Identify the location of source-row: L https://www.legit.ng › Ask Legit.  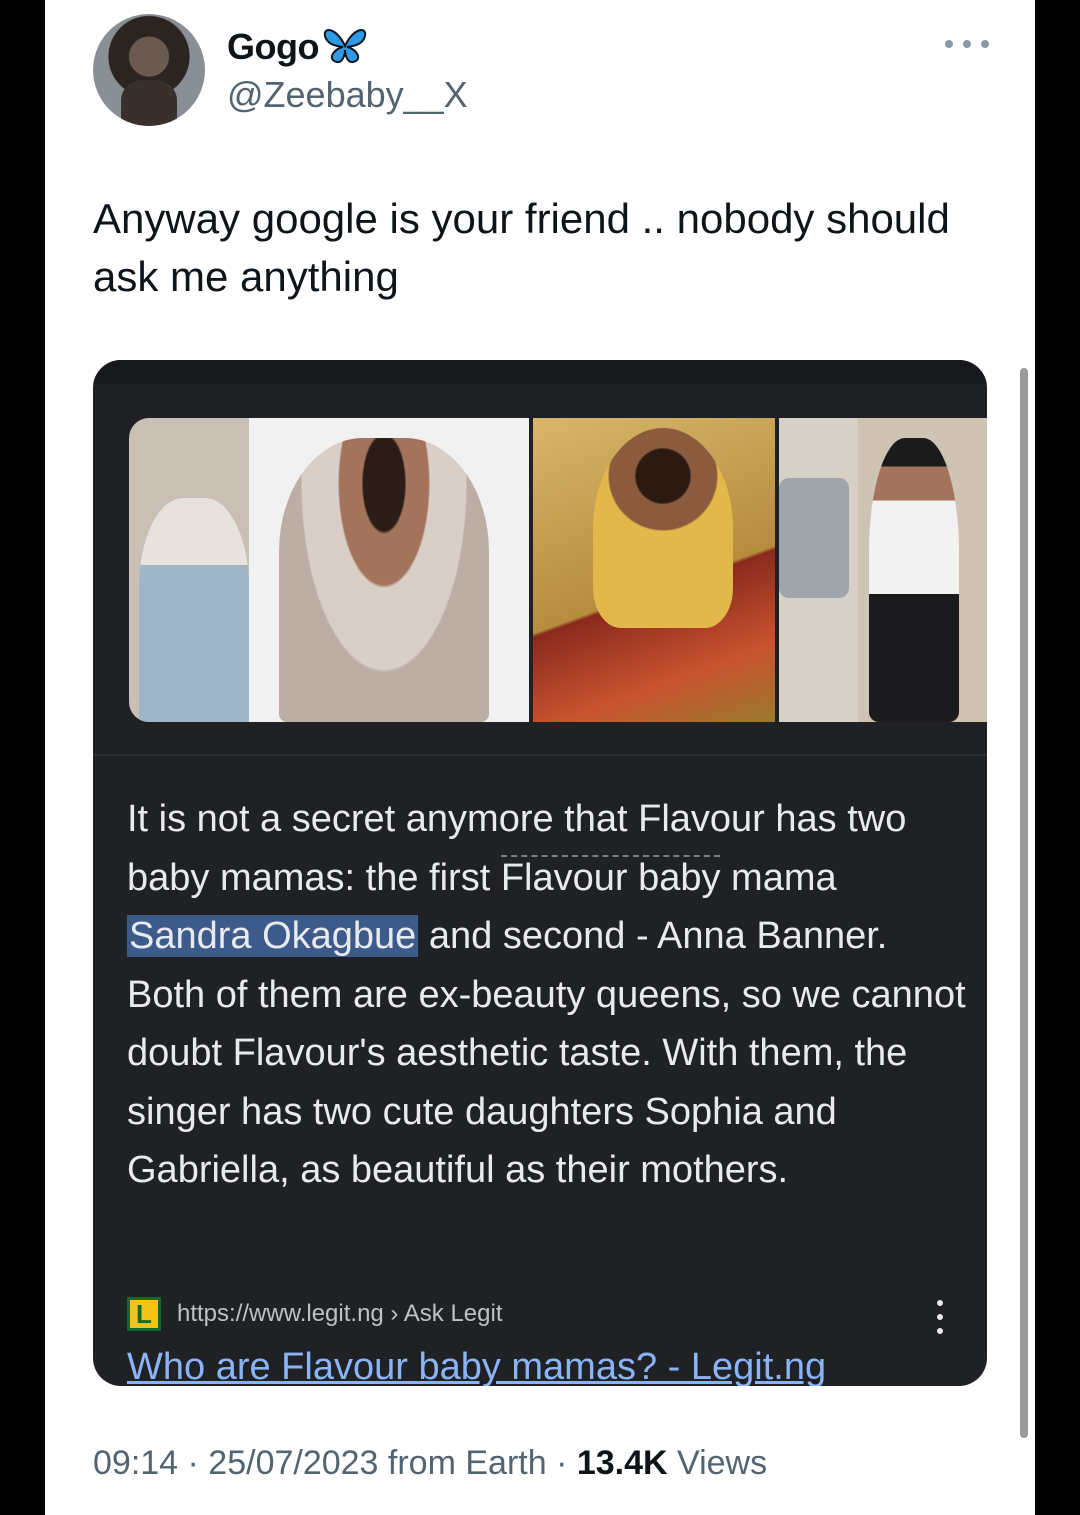
(542, 1314).